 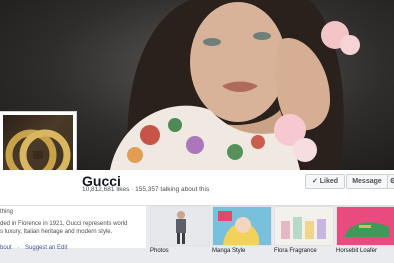 I want to click on photos-tile, so click(x=180, y=226).